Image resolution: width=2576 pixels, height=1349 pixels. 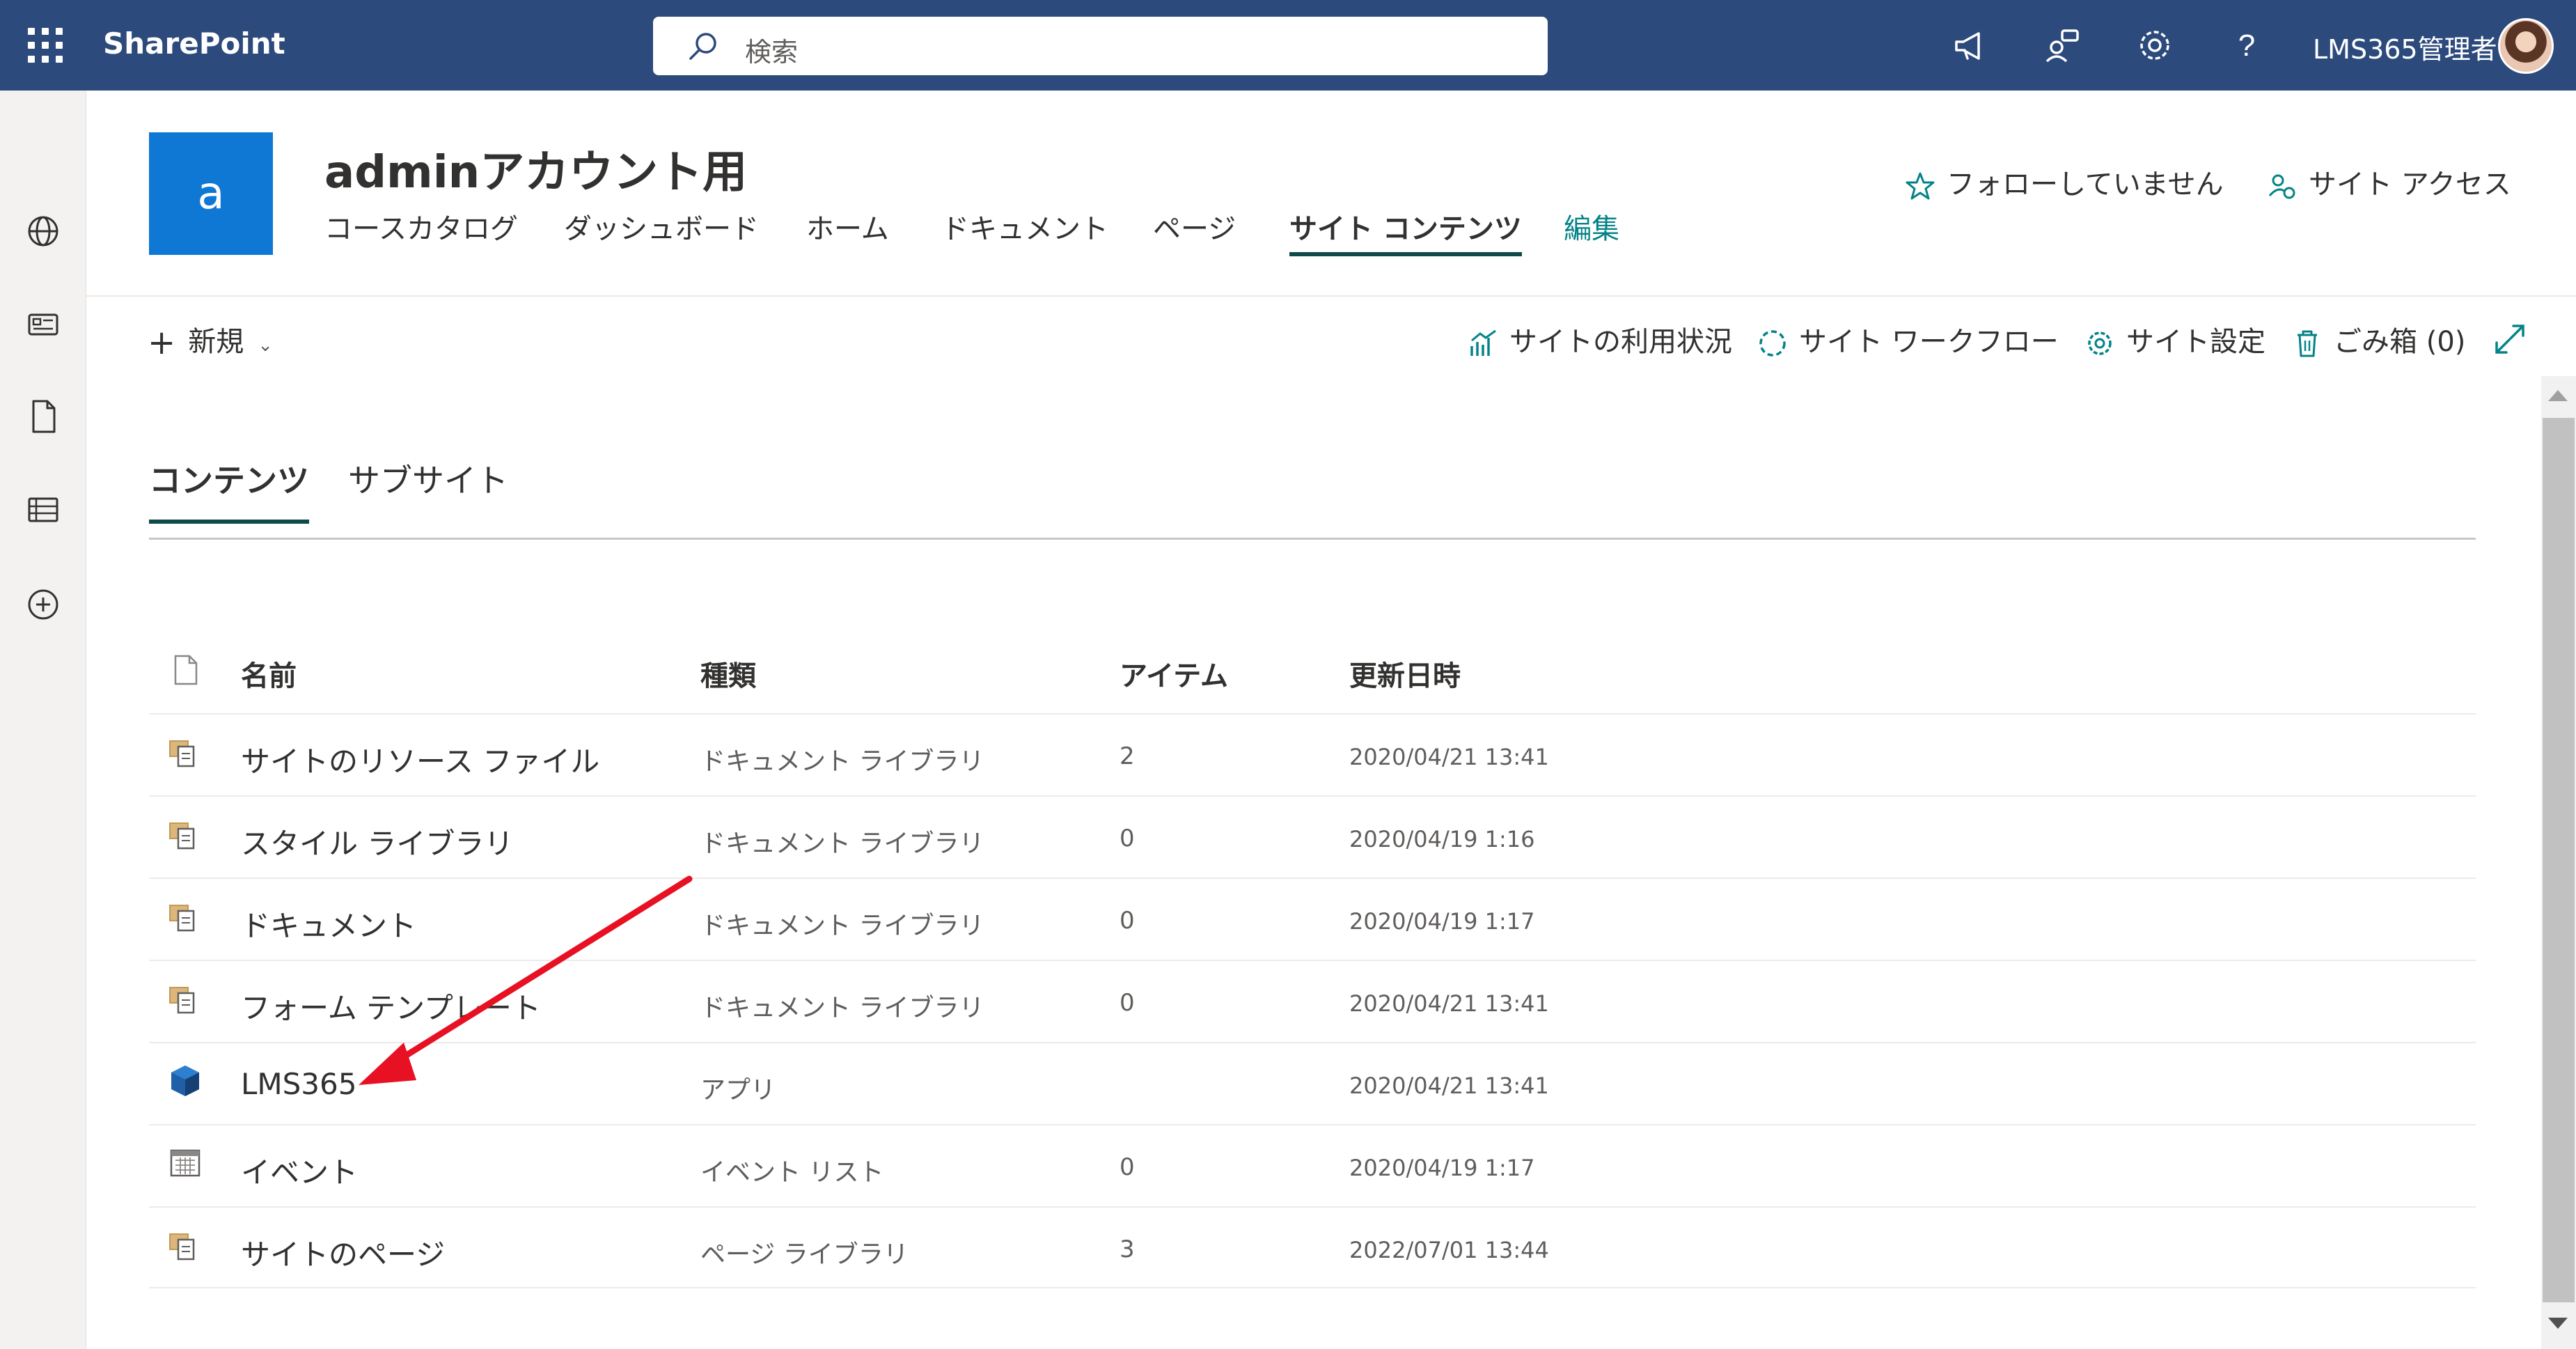 What do you see at coordinates (43, 231) in the screenshot?
I see `globe-icon` at bounding box center [43, 231].